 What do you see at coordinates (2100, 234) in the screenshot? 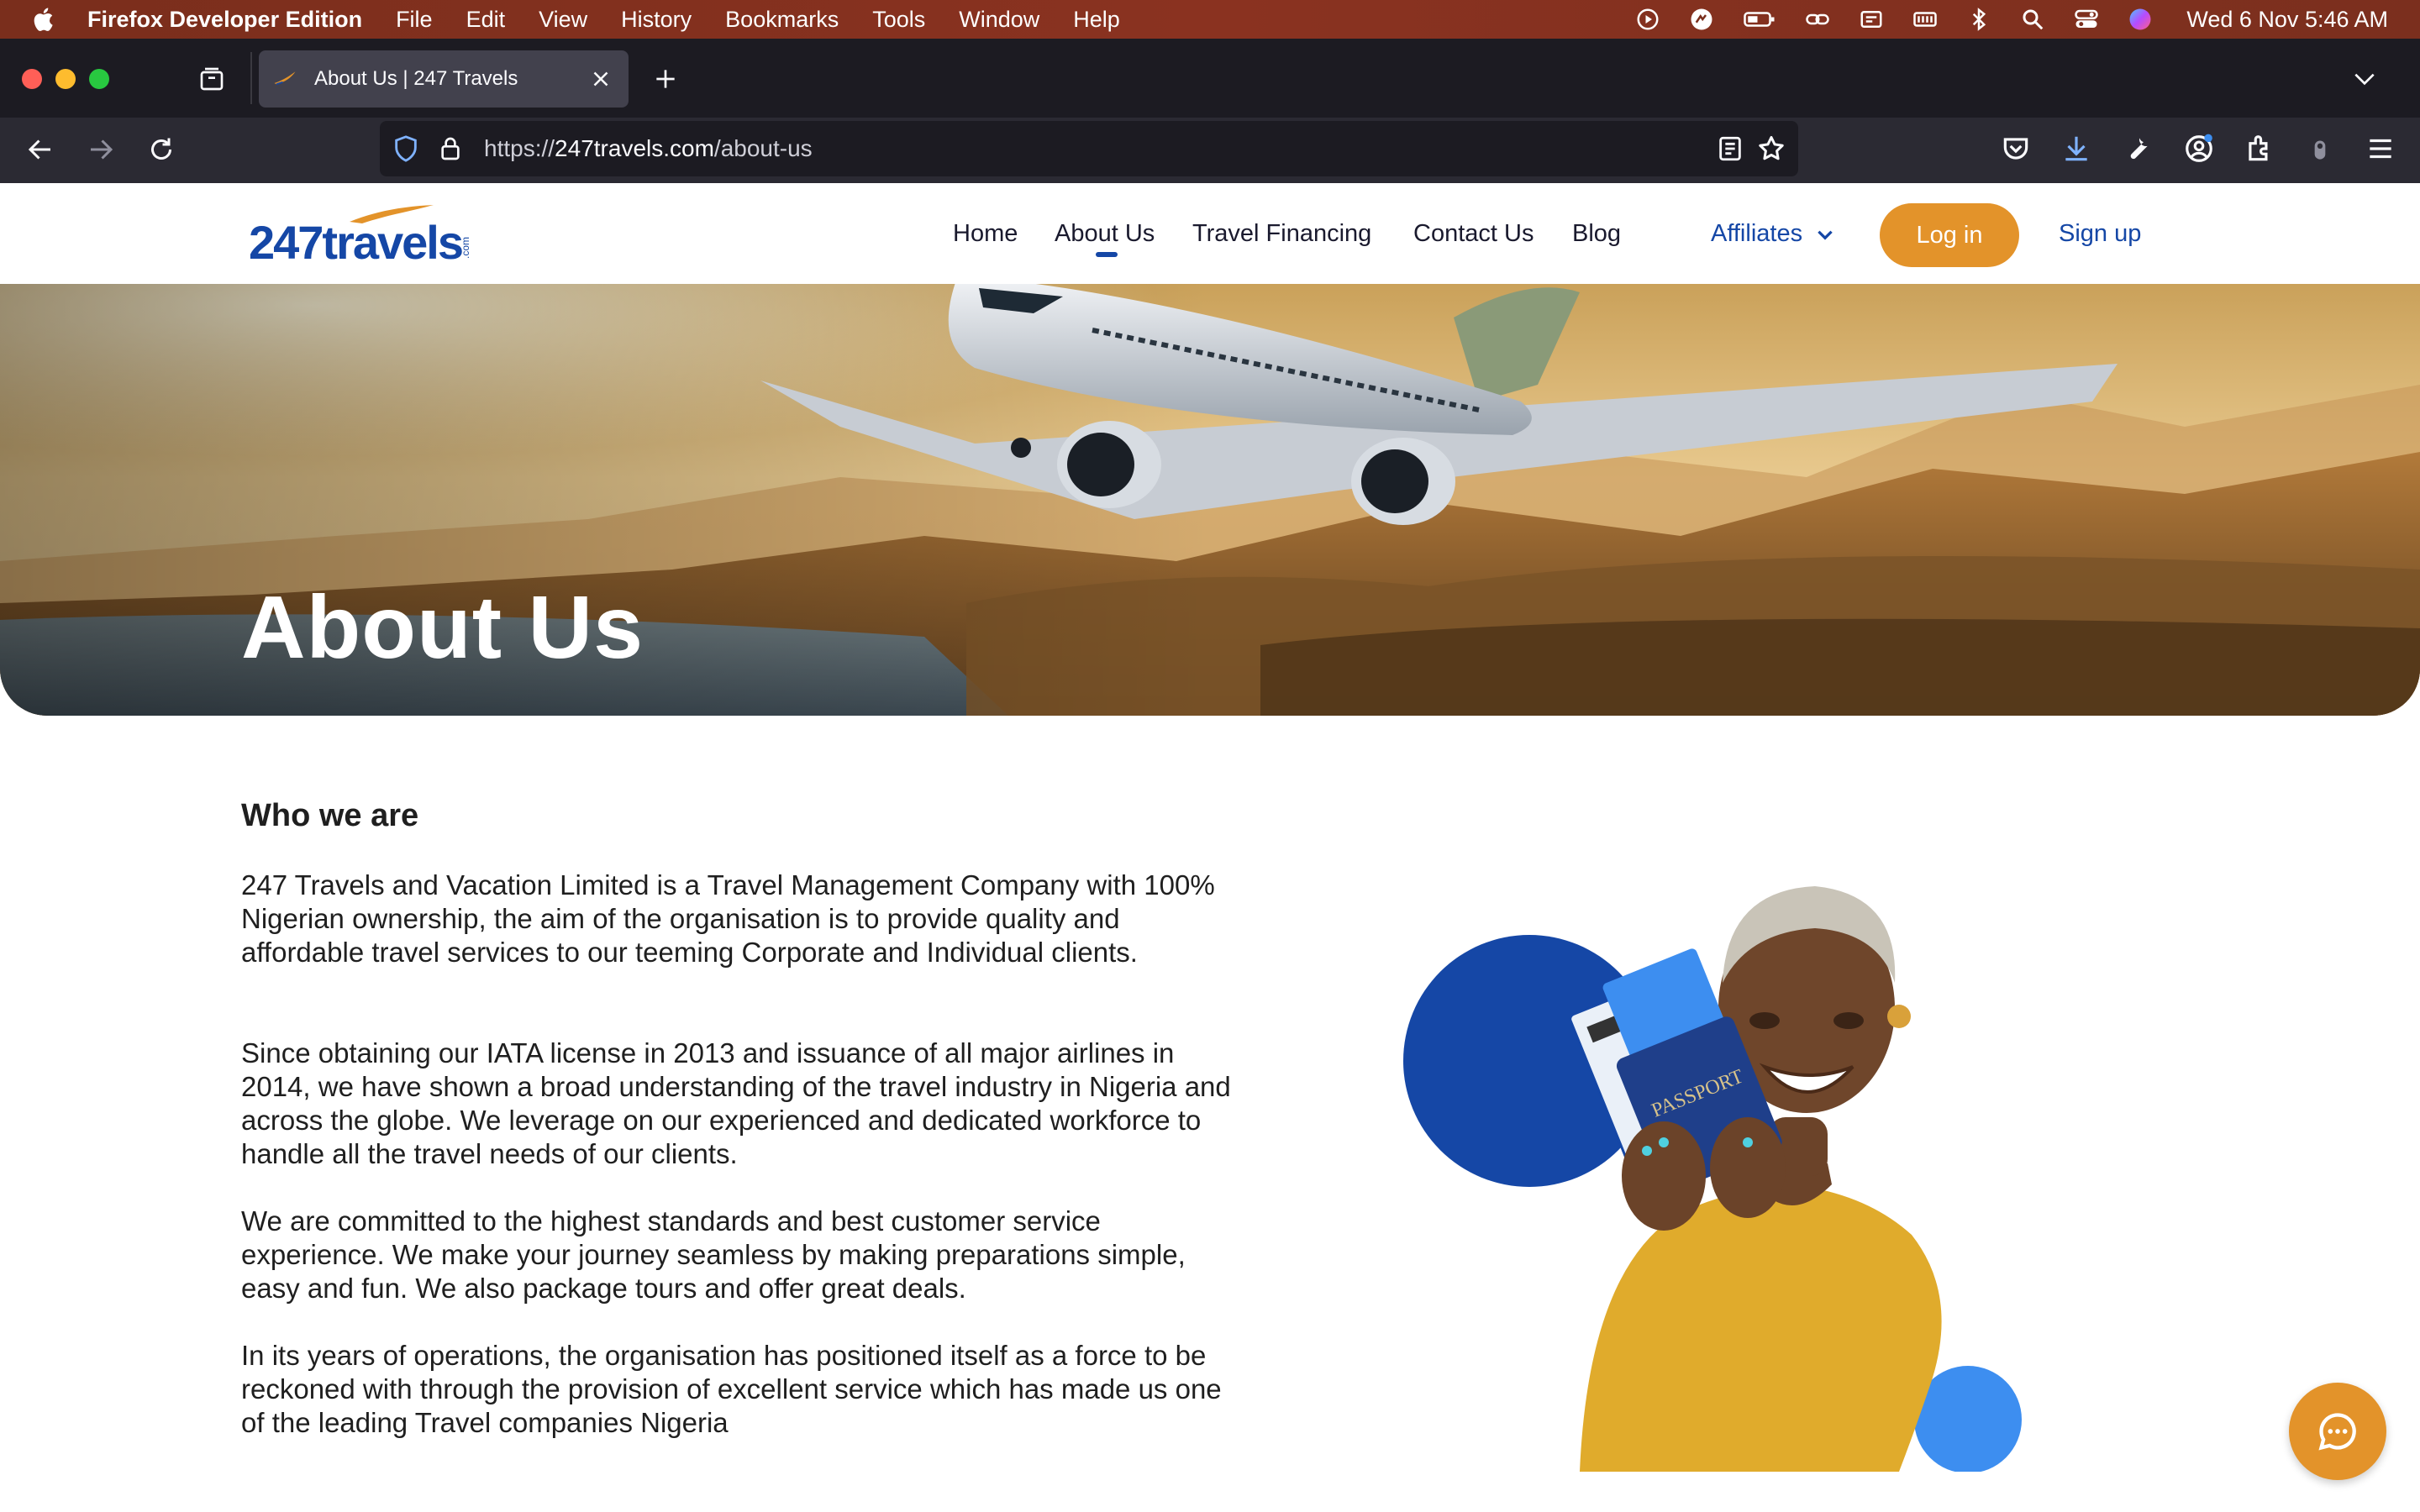
I see `signup-link: Sign up` at bounding box center [2100, 234].